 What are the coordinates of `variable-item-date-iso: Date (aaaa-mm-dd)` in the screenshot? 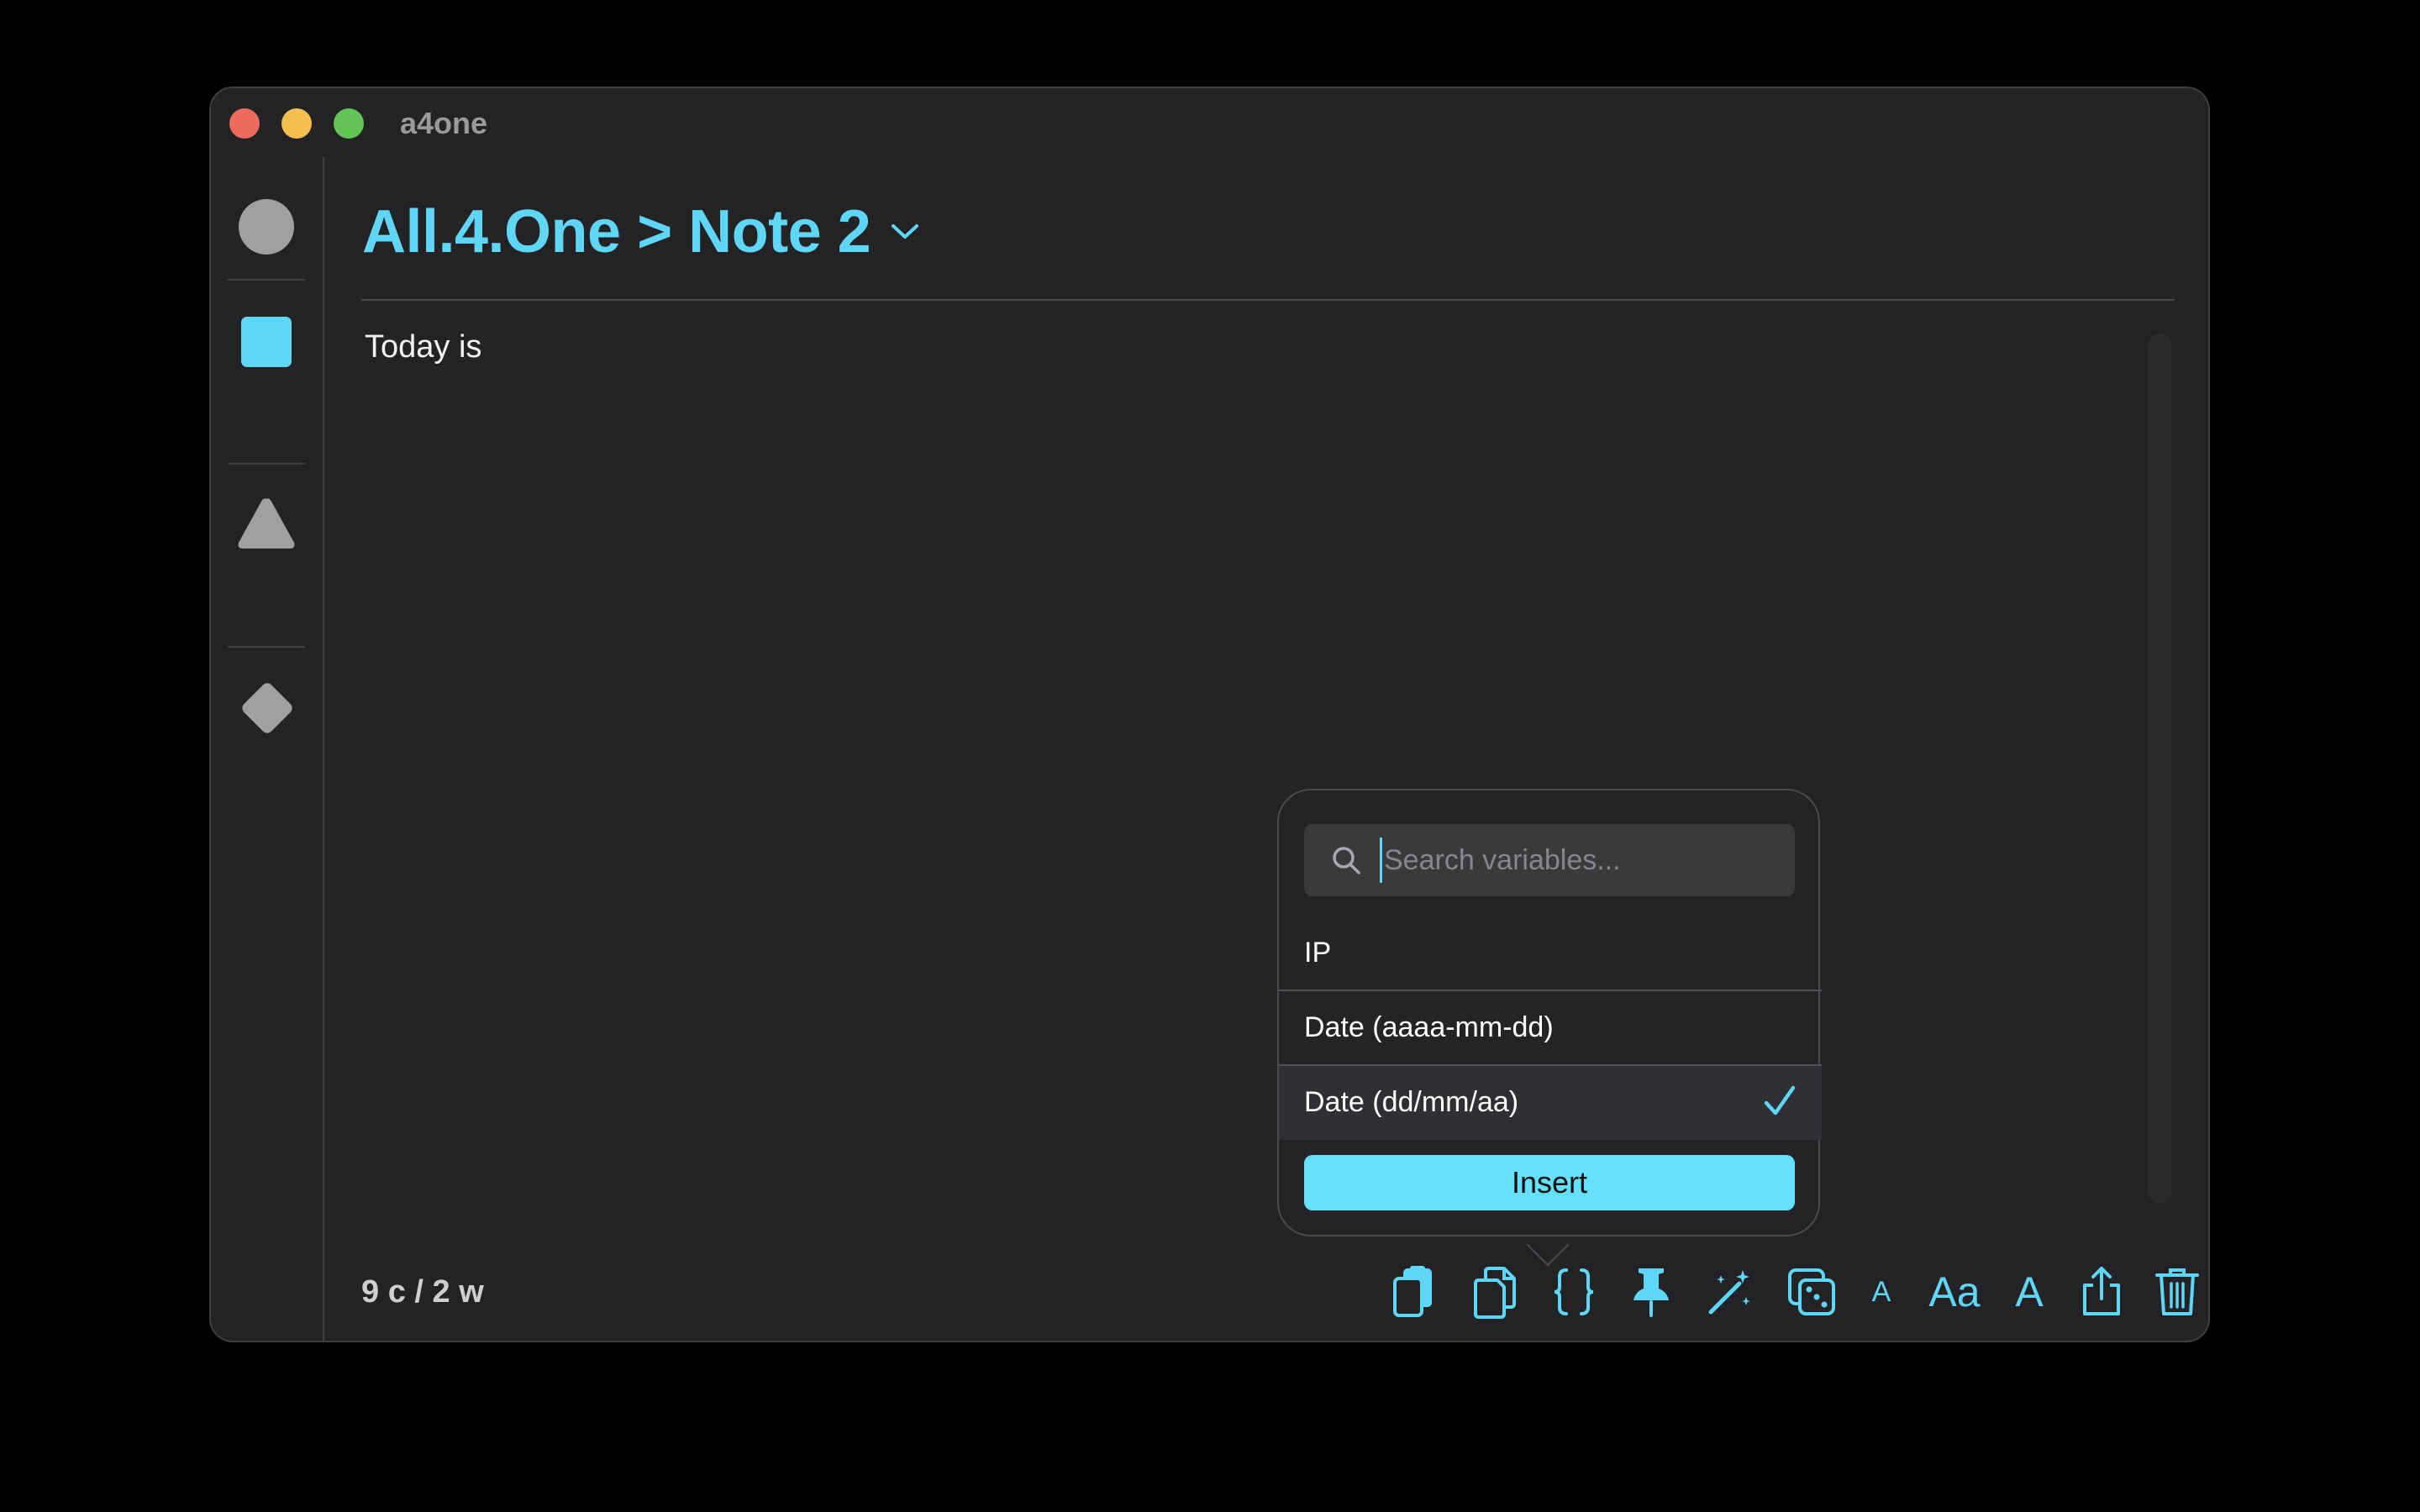 It's located at (1550, 1028).